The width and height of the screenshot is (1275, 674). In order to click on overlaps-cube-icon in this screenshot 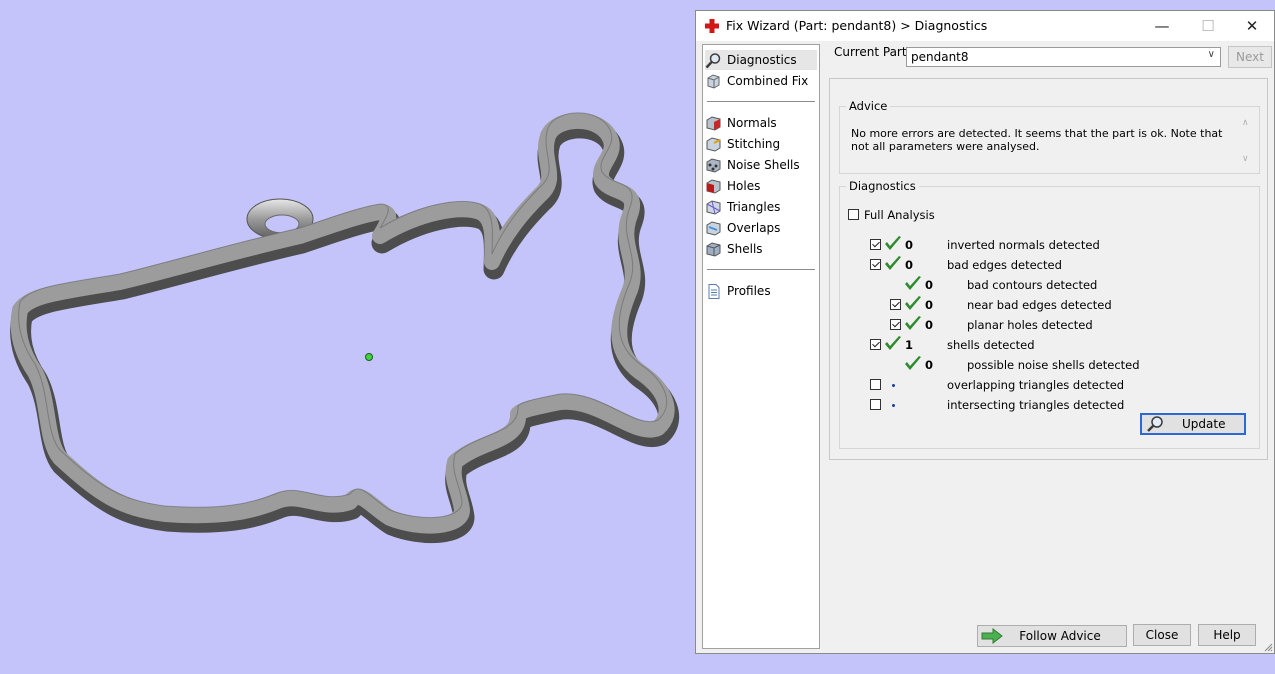, I will do `click(713, 228)`.